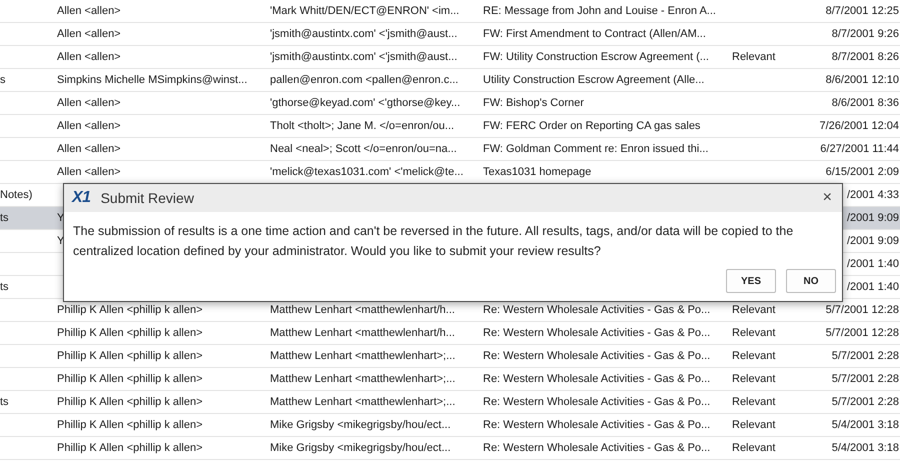 This screenshot has width=900, height=470. I want to click on table-cell: /2001 4:33, so click(873, 195).